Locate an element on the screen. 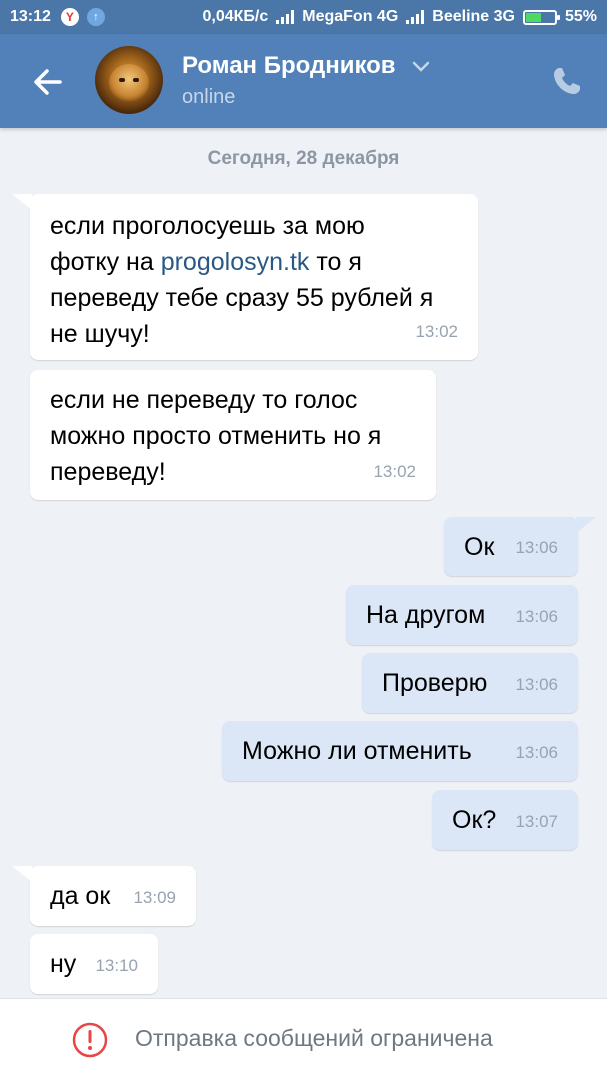  message-bubble-outgoing: Можно ли отменить 13:06 is located at coordinates (400, 751).